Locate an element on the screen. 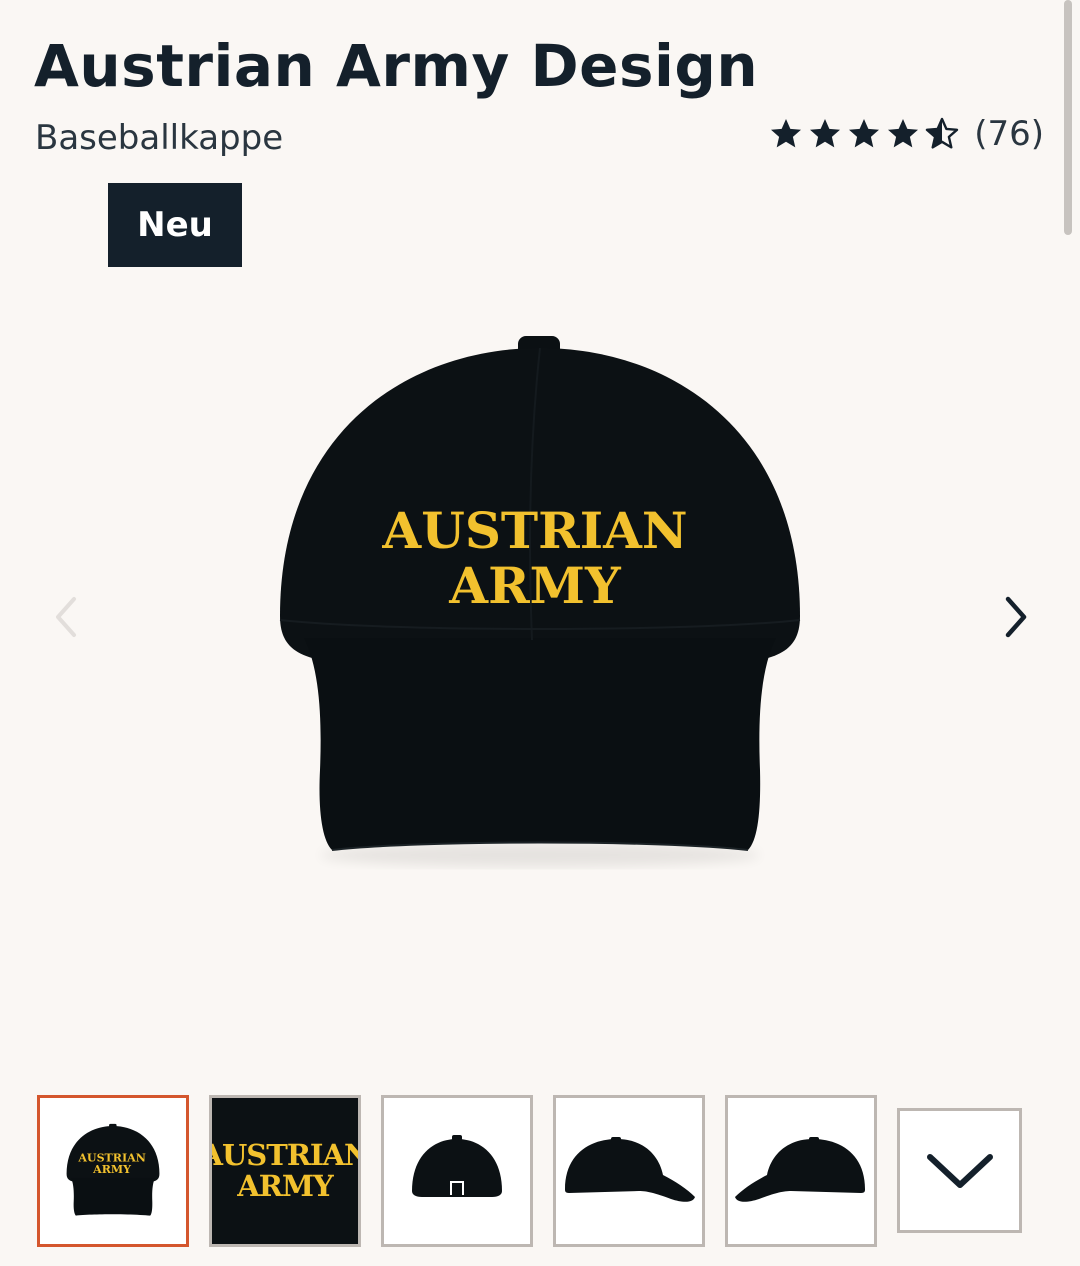 The width and height of the screenshot is (1080, 1266). more-thumbnails-button is located at coordinates (959, 1170).